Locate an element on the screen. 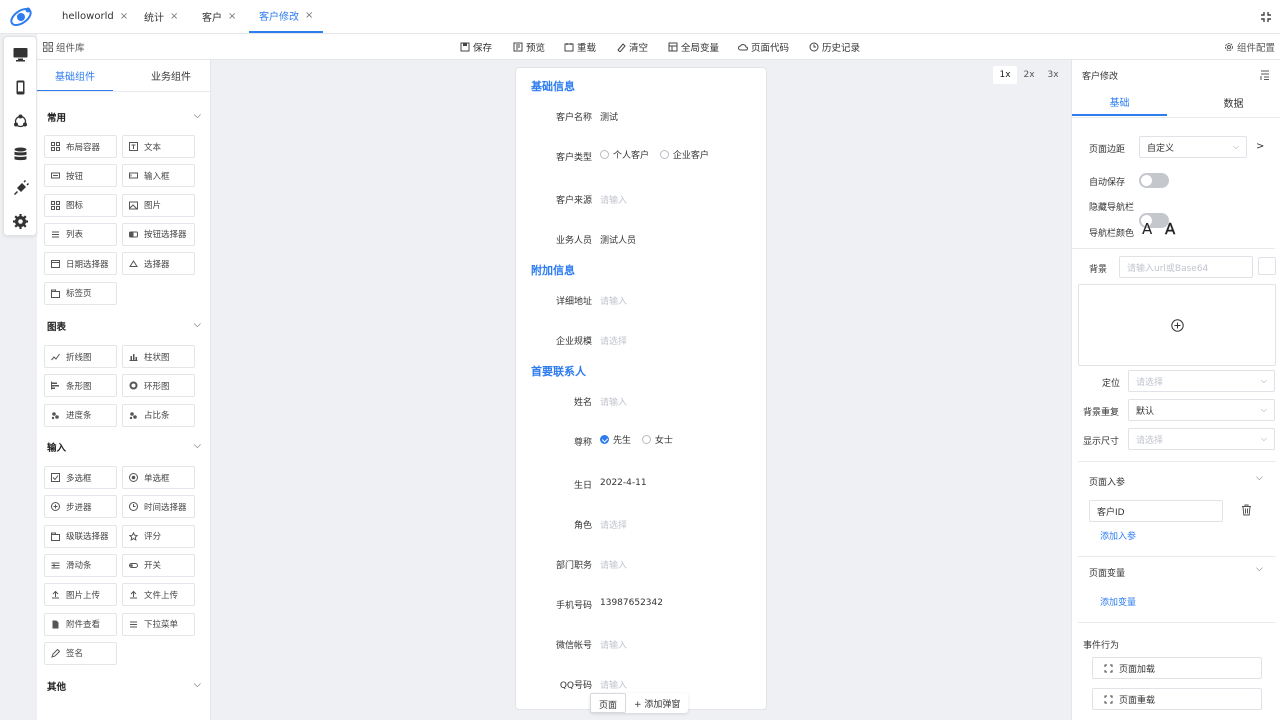  clear-button: 清空 is located at coordinates (632, 47).